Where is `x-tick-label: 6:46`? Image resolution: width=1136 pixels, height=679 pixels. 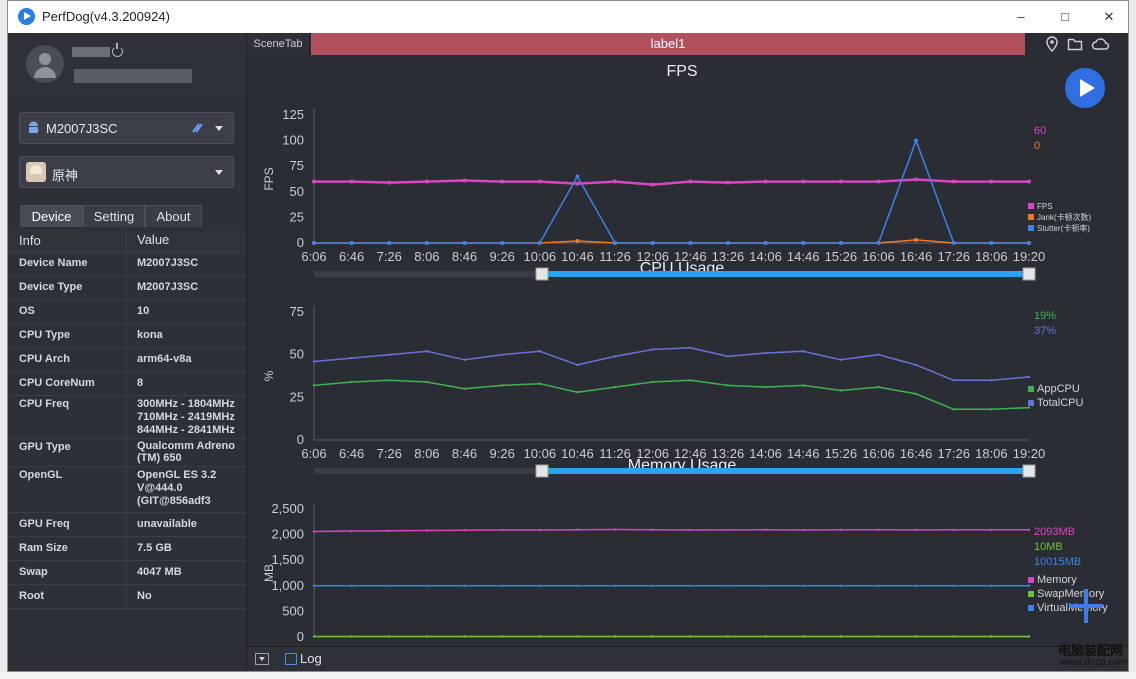 x-tick-label: 6:46 is located at coordinates (351, 453).